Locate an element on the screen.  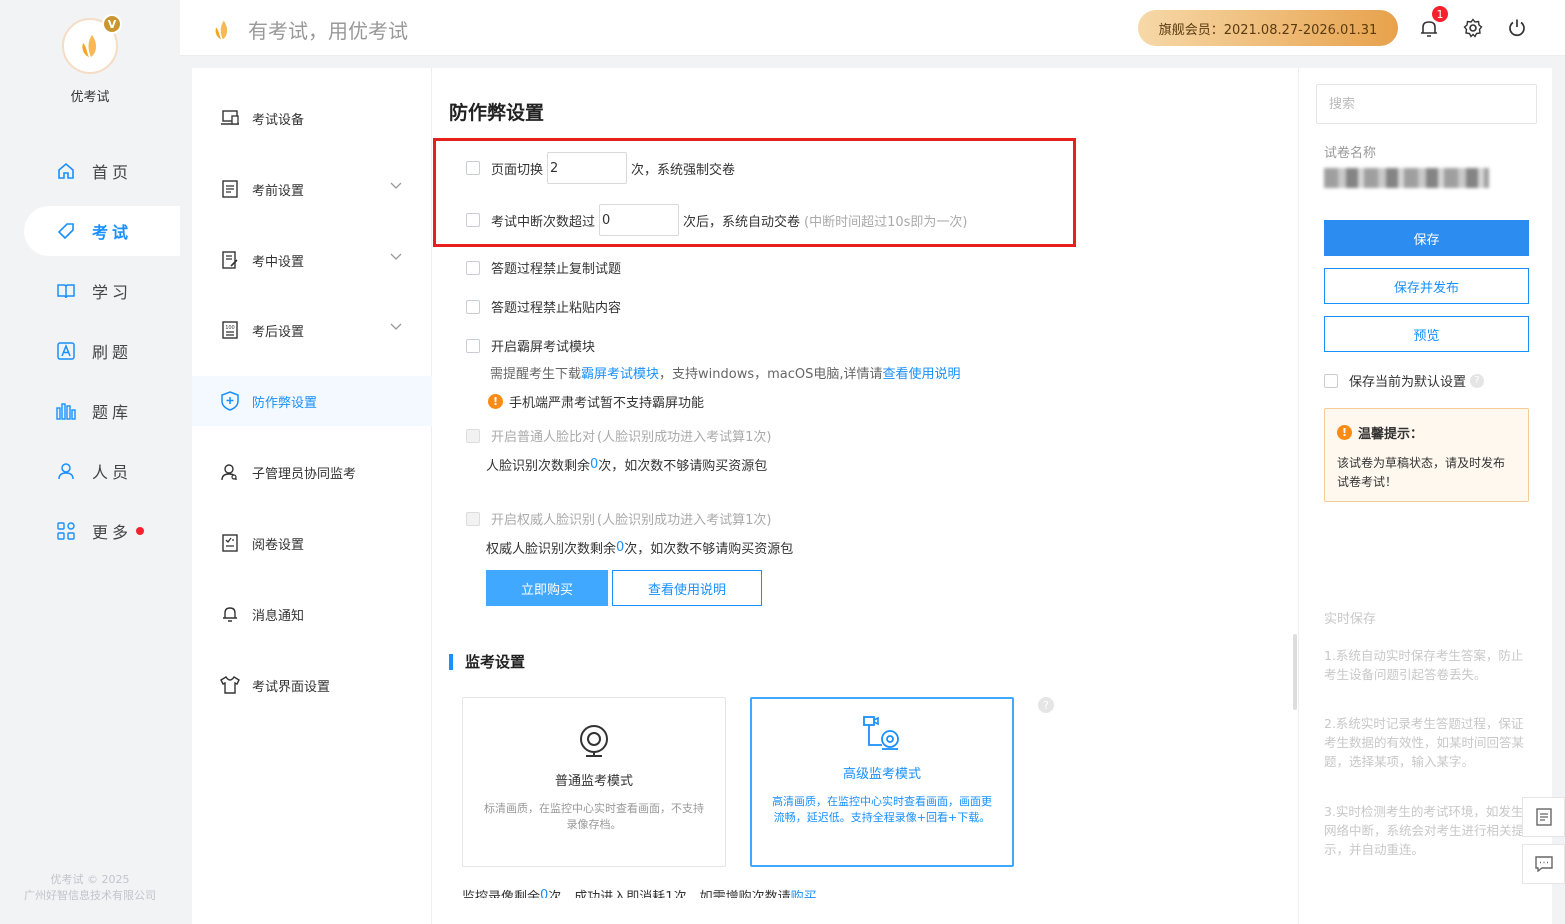
advanced-monitor-desc: 高清画质，在监控中心实时查看画面，画面更流畅，延迟低。支持全程录像+回看+下载。 is located at coordinates (882, 809).